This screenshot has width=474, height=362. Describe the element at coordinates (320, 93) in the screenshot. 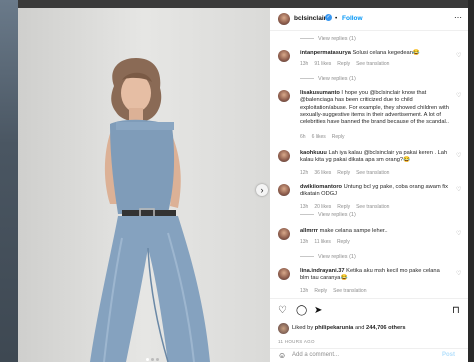

I see `comment-username: lisakusumanto` at that location.